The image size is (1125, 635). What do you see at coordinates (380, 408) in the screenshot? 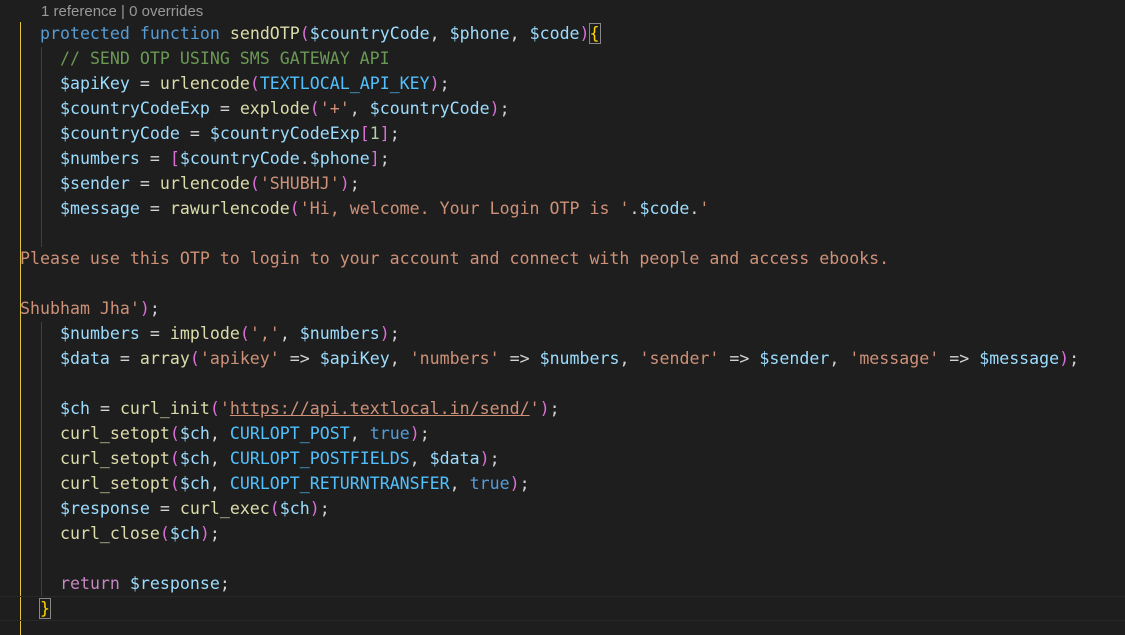
I see `url-link: https://api.textlocal.in/send/` at bounding box center [380, 408].